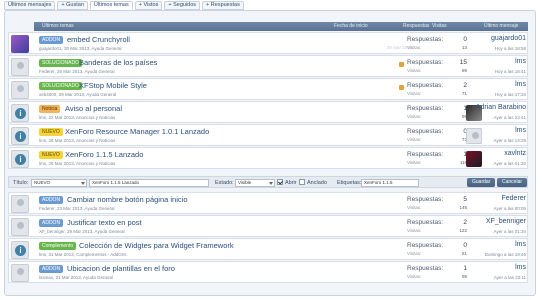 The width and height of the screenshot is (542, 300). What do you see at coordinates (497, 44) in the screenshot?
I see `last-post: guajardo01 Hoy a las 18:58` at bounding box center [497, 44].